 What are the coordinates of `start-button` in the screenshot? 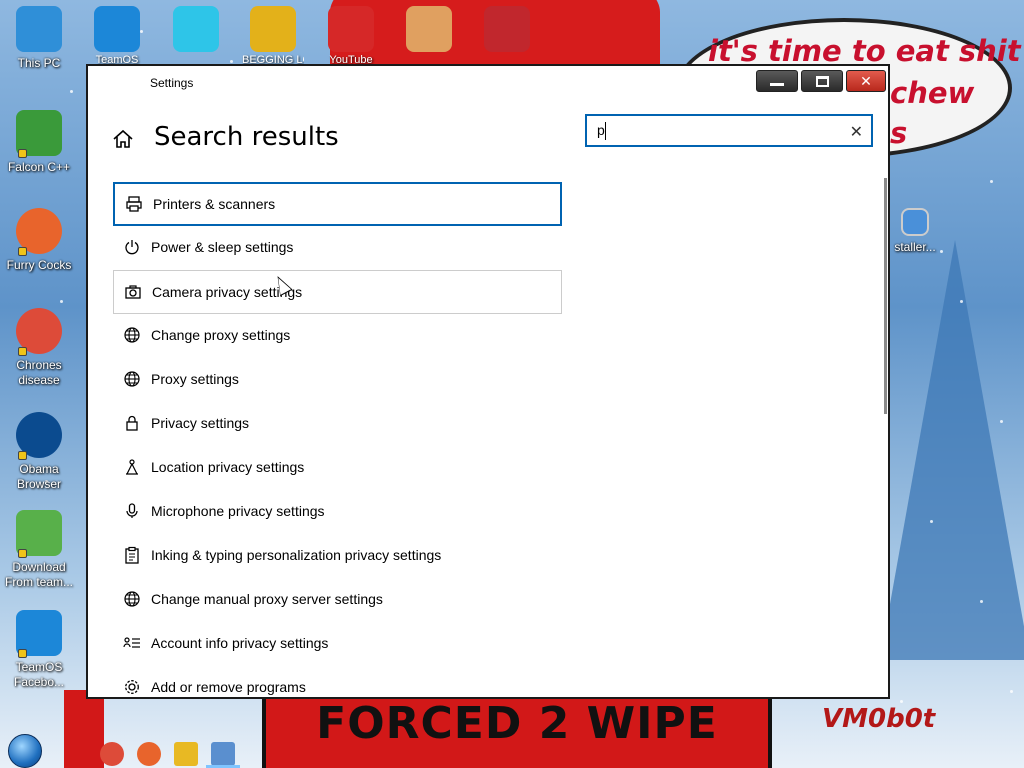 It's located at (25, 751).